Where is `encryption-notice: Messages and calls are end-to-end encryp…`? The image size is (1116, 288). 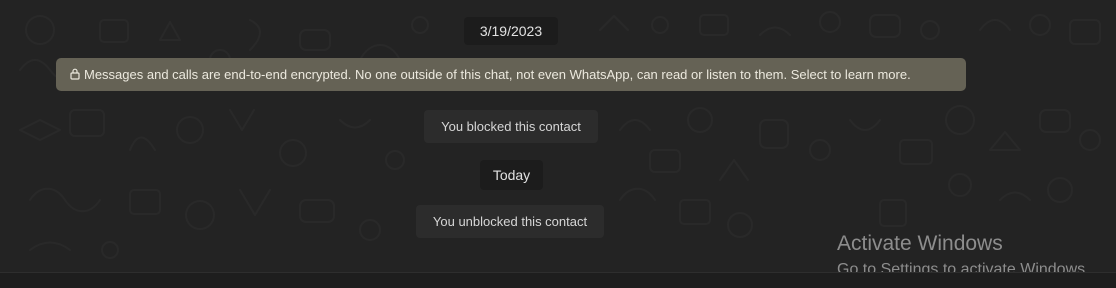 encryption-notice: Messages and calls are end-to-end encryp… is located at coordinates (511, 74).